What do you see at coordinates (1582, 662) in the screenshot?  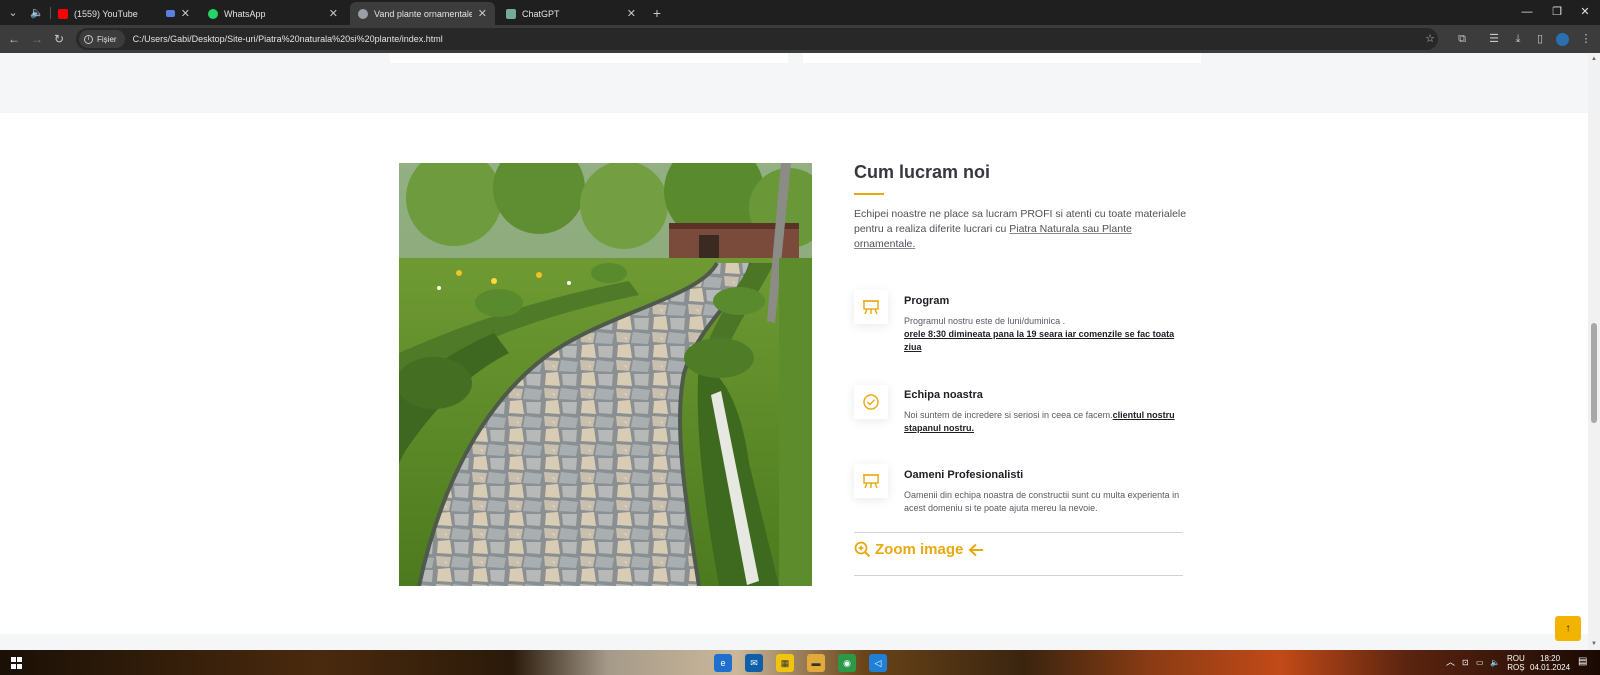 I see `notifications-icon: ▤` at bounding box center [1582, 662].